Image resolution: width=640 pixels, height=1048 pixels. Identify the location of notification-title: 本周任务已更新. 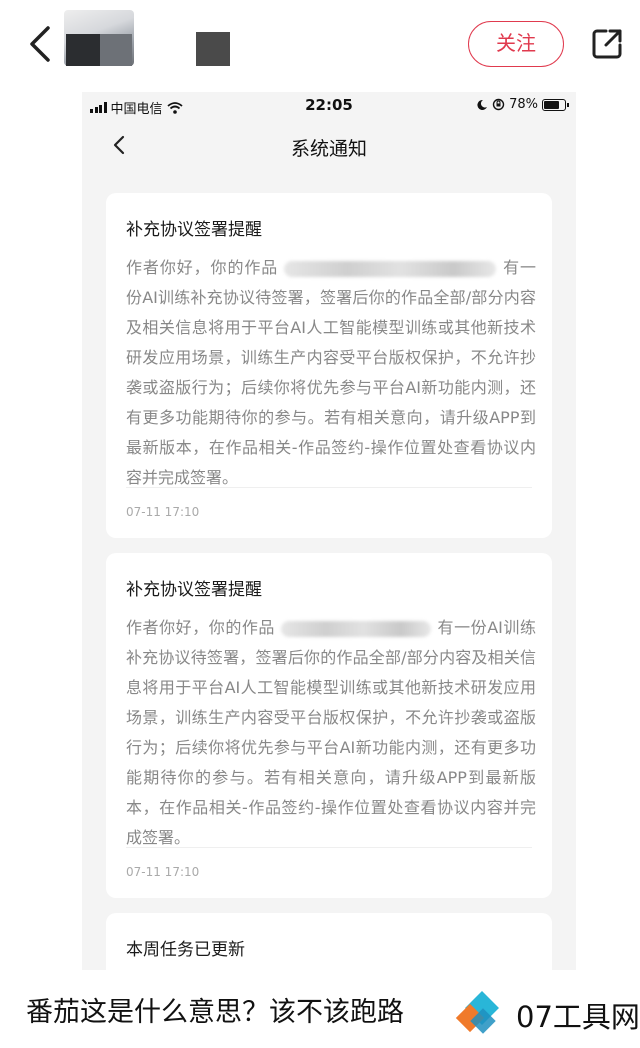
(185, 950).